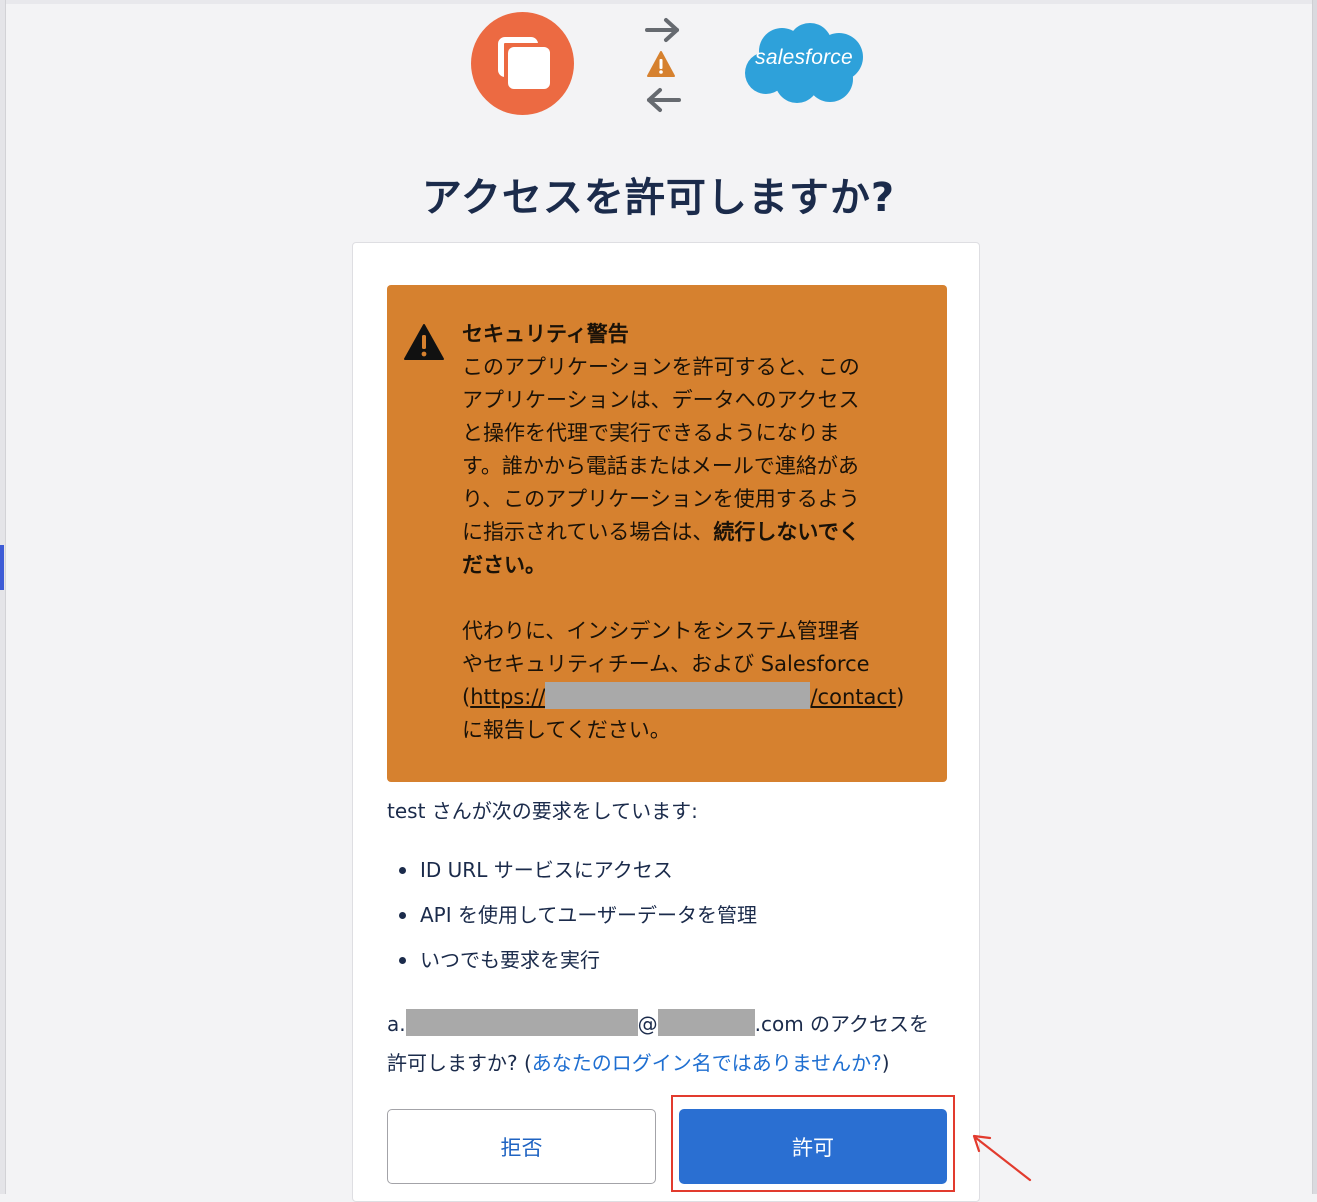  I want to click on warning-do-not-continue-end: ださい。, so click(504, 565).